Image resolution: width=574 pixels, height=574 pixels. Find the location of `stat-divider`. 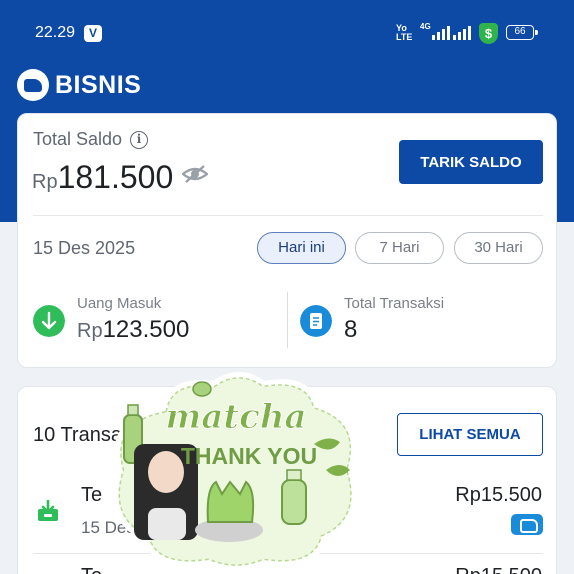

stat-divider is located at coordinates (287, 320).